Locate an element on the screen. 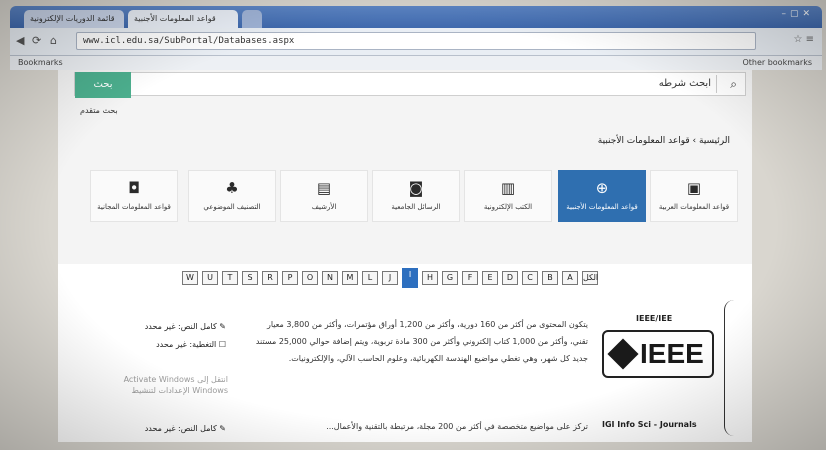 Image resolution: width=826 pixels, height=450 pixels. alphabet-filter-band: الكل A B C D E F G H I J L M N O P R S T U W is located at coordinates (405, 278).